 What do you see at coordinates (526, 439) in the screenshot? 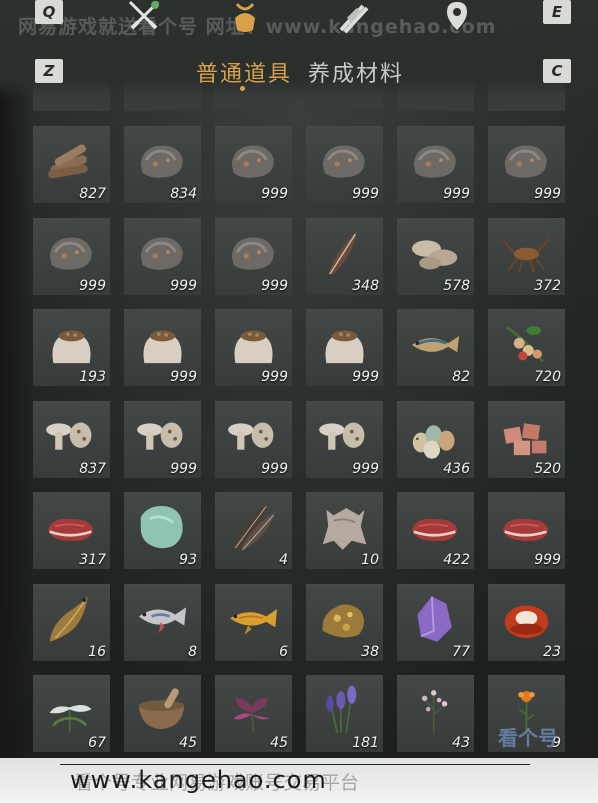
I see `inventory-slot: 520` at bounding box center [526, 439].